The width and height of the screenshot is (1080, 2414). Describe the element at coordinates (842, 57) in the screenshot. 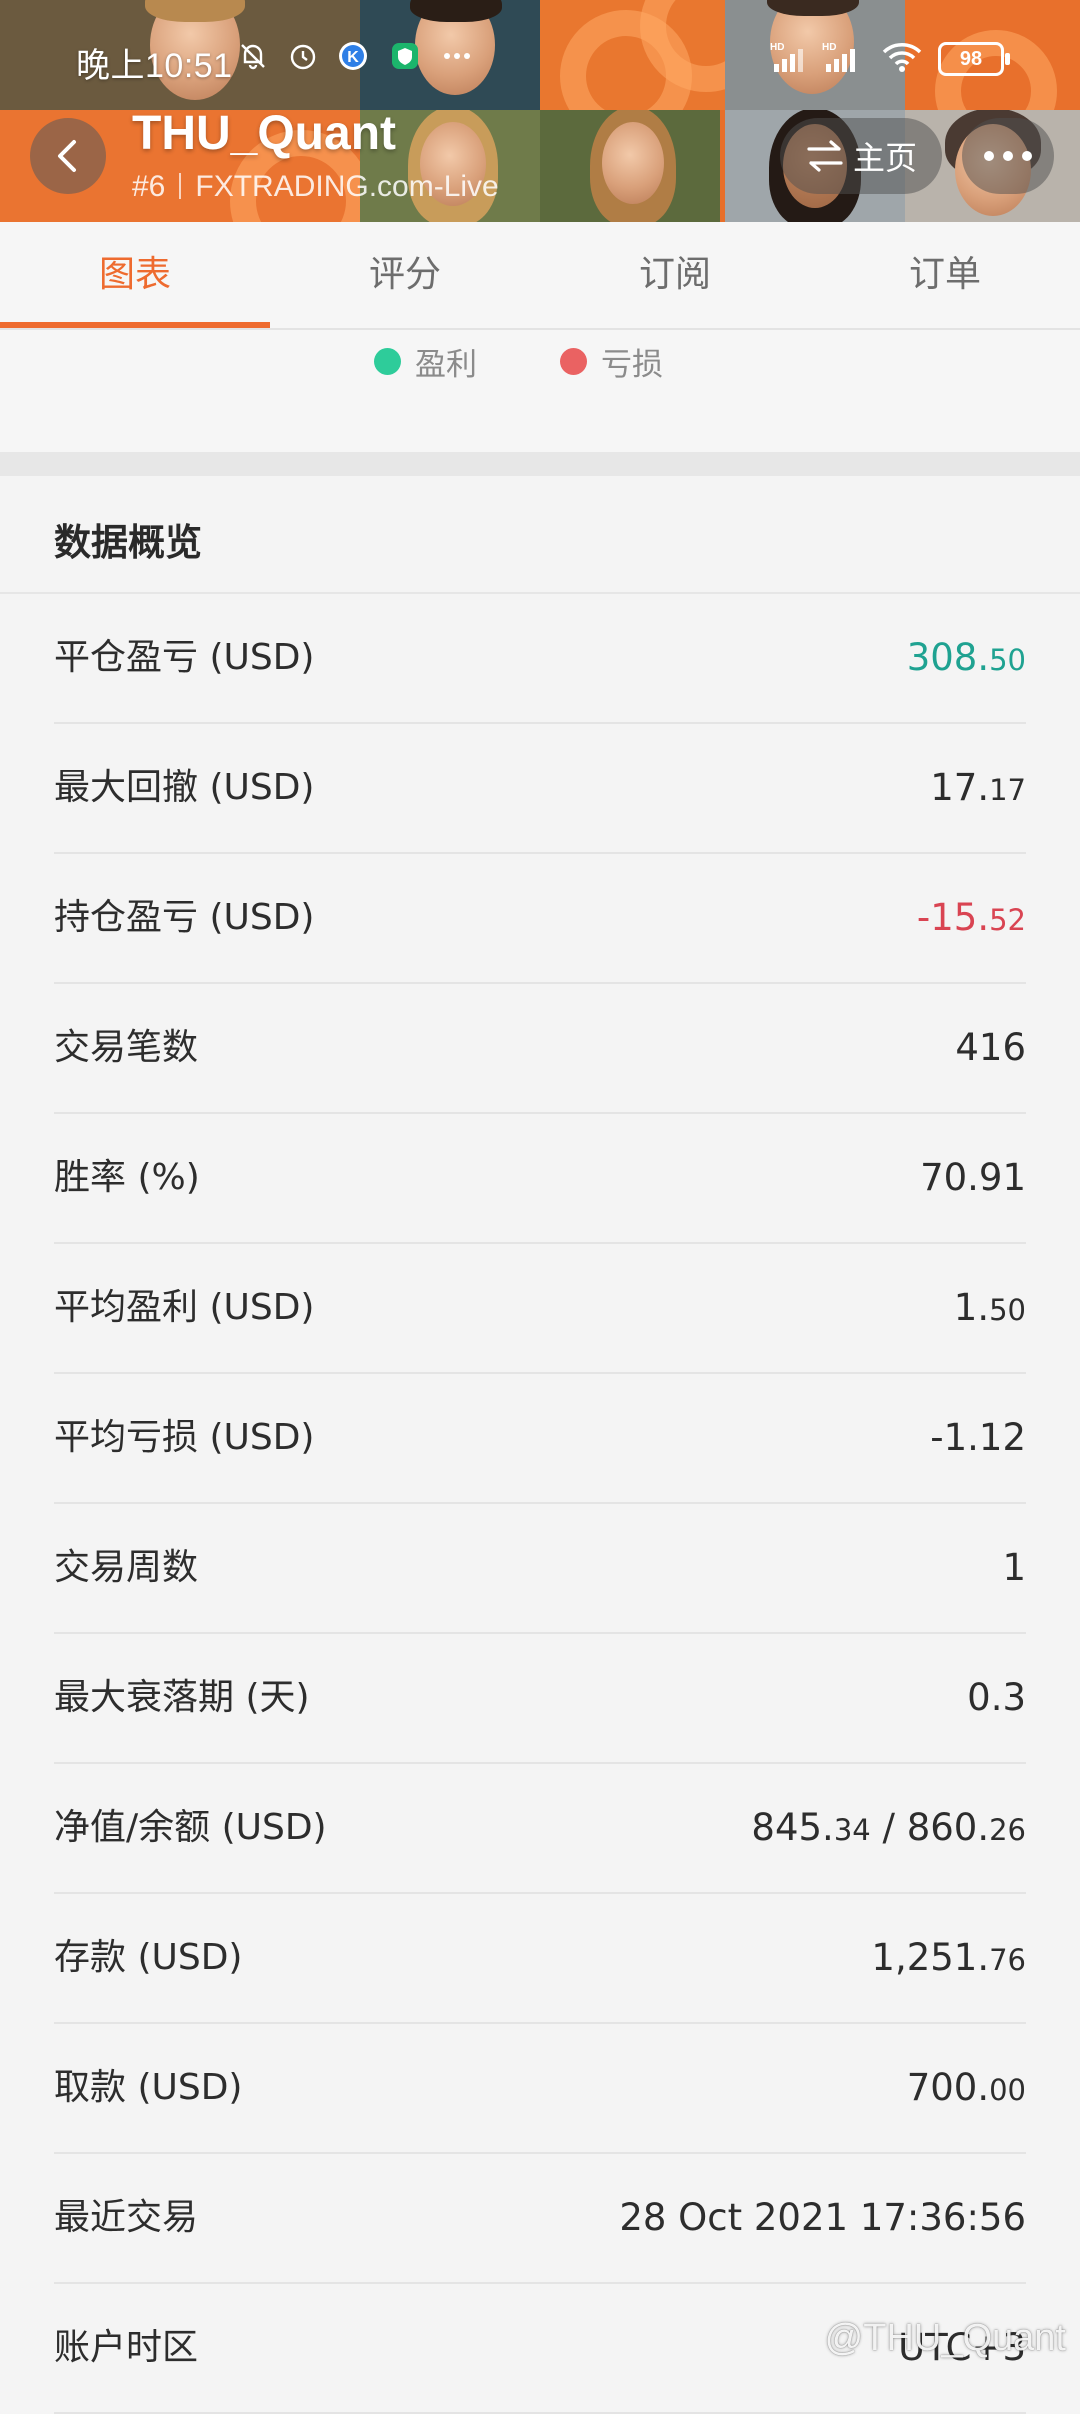

I see `signal-icon-2: HD` at that location.